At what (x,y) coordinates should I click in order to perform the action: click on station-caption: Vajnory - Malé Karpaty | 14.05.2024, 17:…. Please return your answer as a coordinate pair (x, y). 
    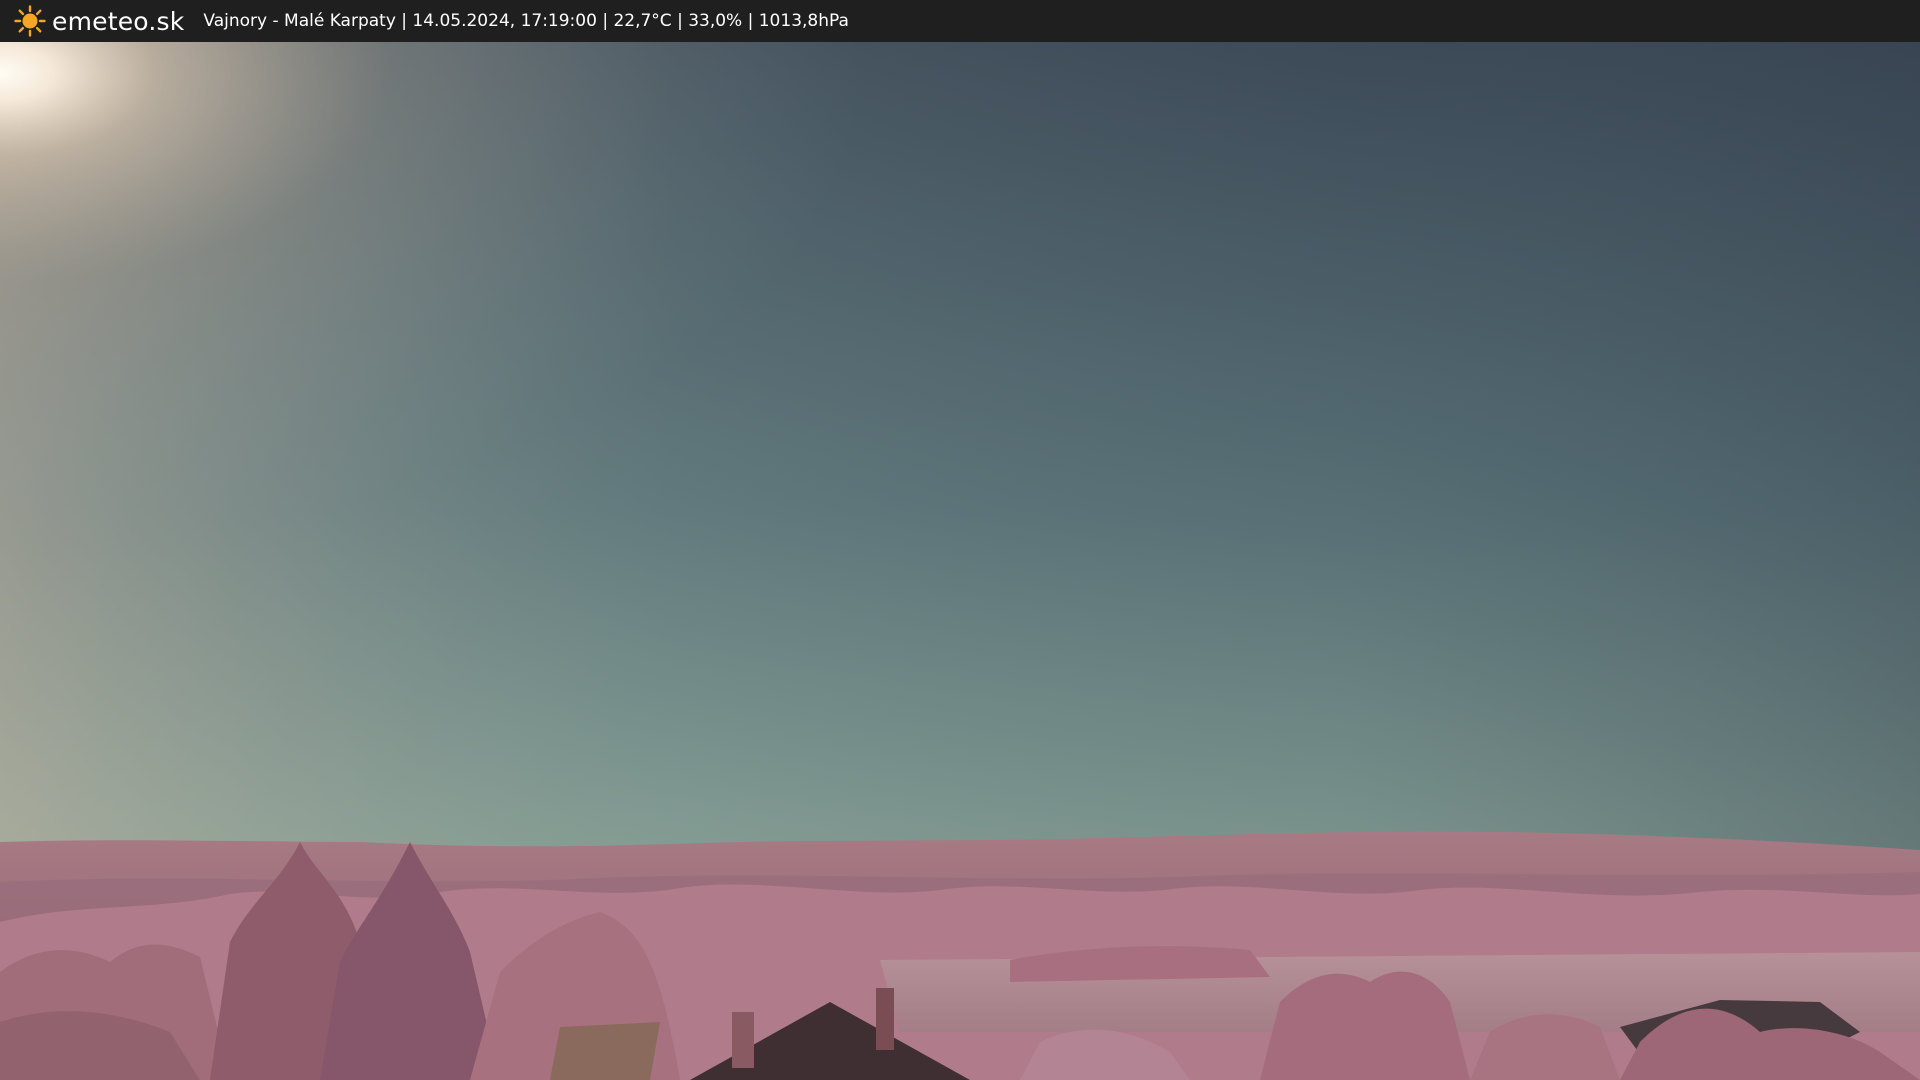
    Looking at the image, I should click on (526, 21).